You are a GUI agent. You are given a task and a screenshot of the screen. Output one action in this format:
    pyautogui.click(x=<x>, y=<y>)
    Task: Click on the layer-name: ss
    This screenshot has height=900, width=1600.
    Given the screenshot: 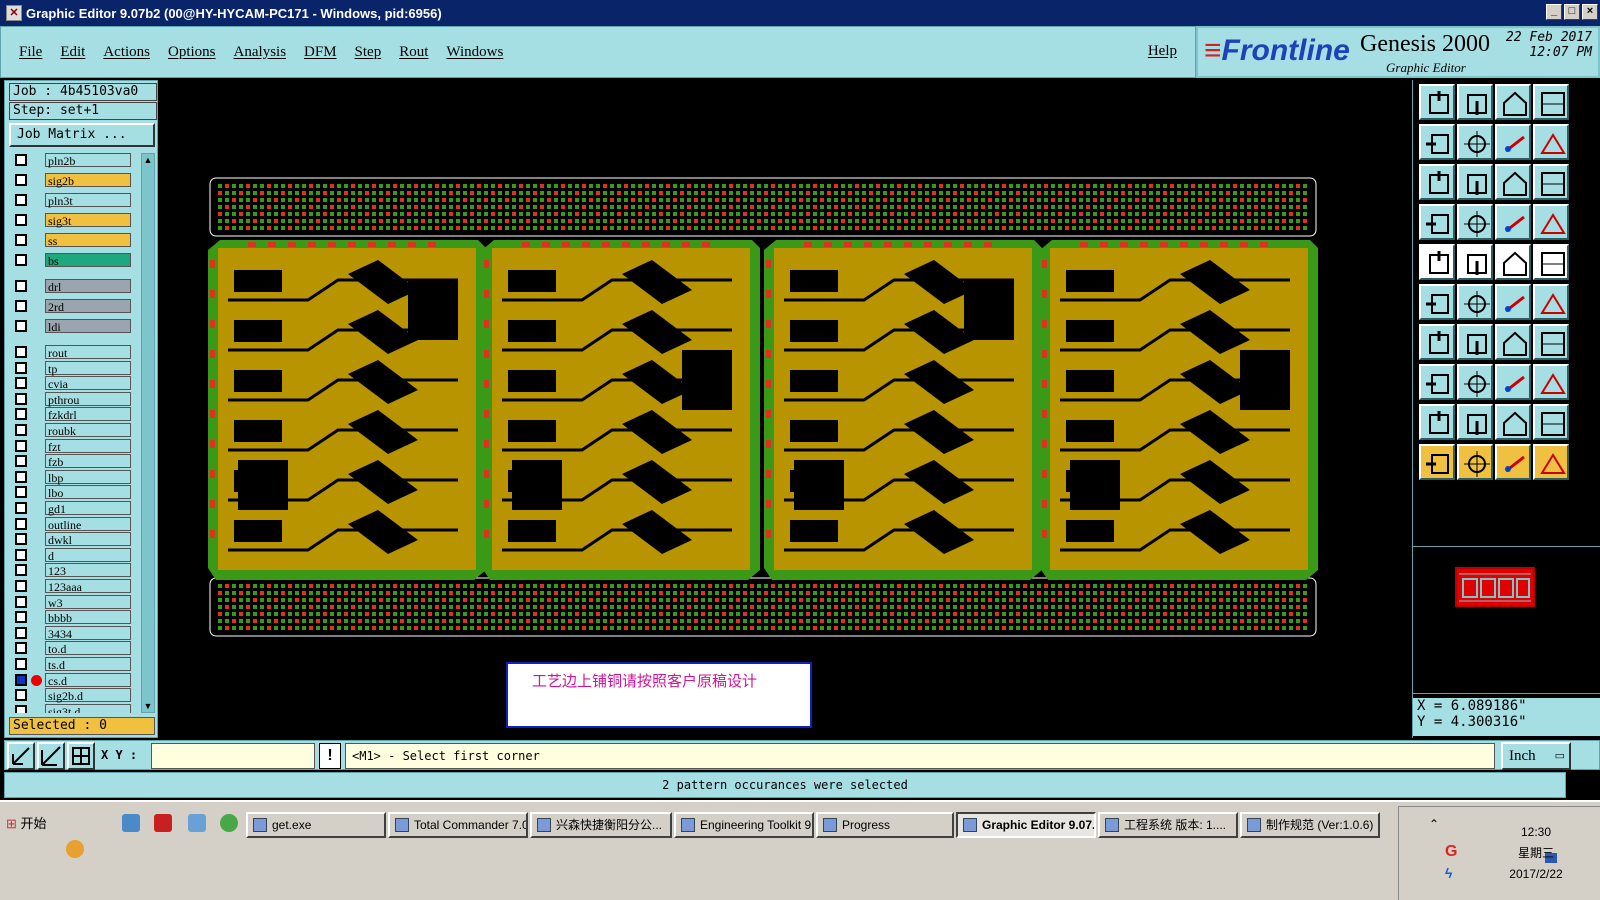 What is the action you would take?
    pyautogui.click(x=88, y=240)
    